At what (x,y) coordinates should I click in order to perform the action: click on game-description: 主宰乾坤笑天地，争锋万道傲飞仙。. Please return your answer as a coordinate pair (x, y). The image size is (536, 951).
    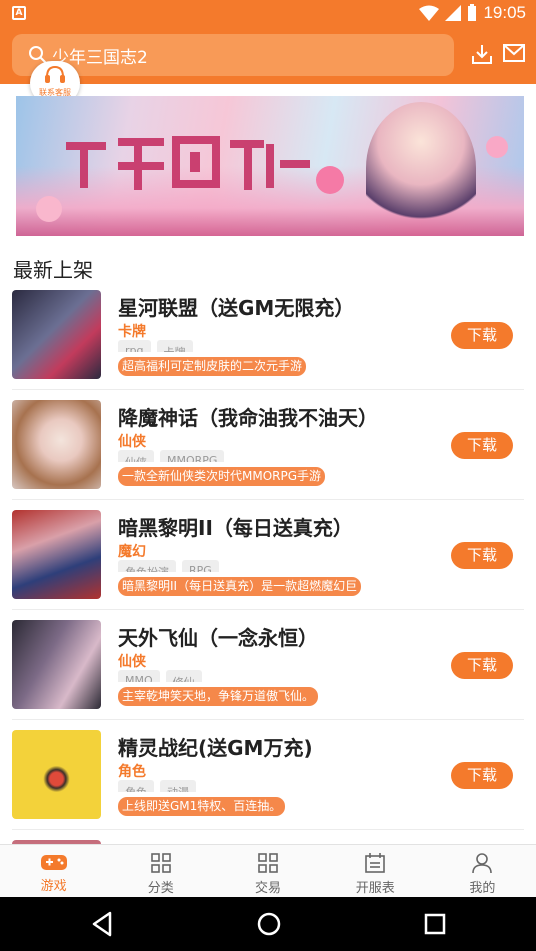
    Looking at the image, I should click on (218, 696).